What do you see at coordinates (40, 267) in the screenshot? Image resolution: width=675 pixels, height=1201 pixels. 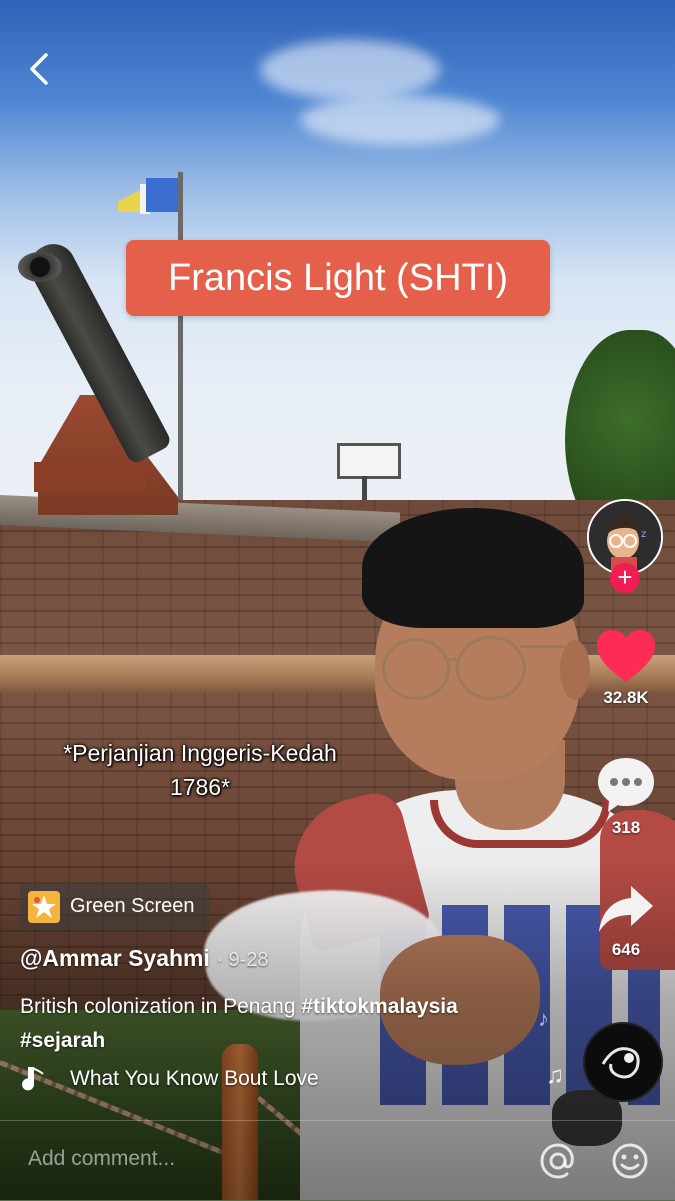 I see `cannon-mouth` at bounding box center [40, 267].